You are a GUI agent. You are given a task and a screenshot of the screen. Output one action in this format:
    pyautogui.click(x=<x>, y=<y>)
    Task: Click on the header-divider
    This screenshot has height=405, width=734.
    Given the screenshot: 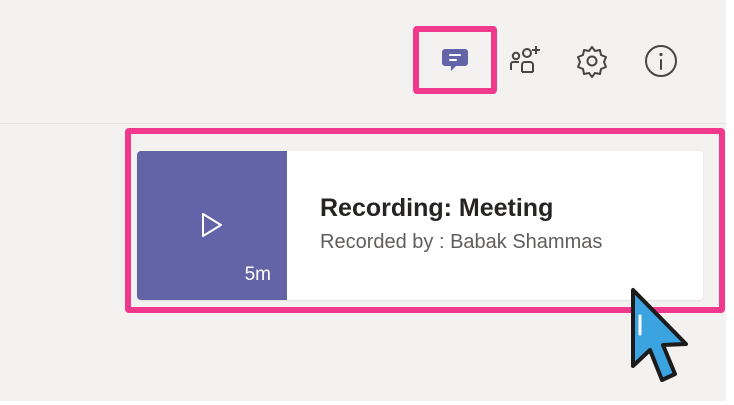 What is the action you would take?
    pyautogui.click(x=363, y=123)
    